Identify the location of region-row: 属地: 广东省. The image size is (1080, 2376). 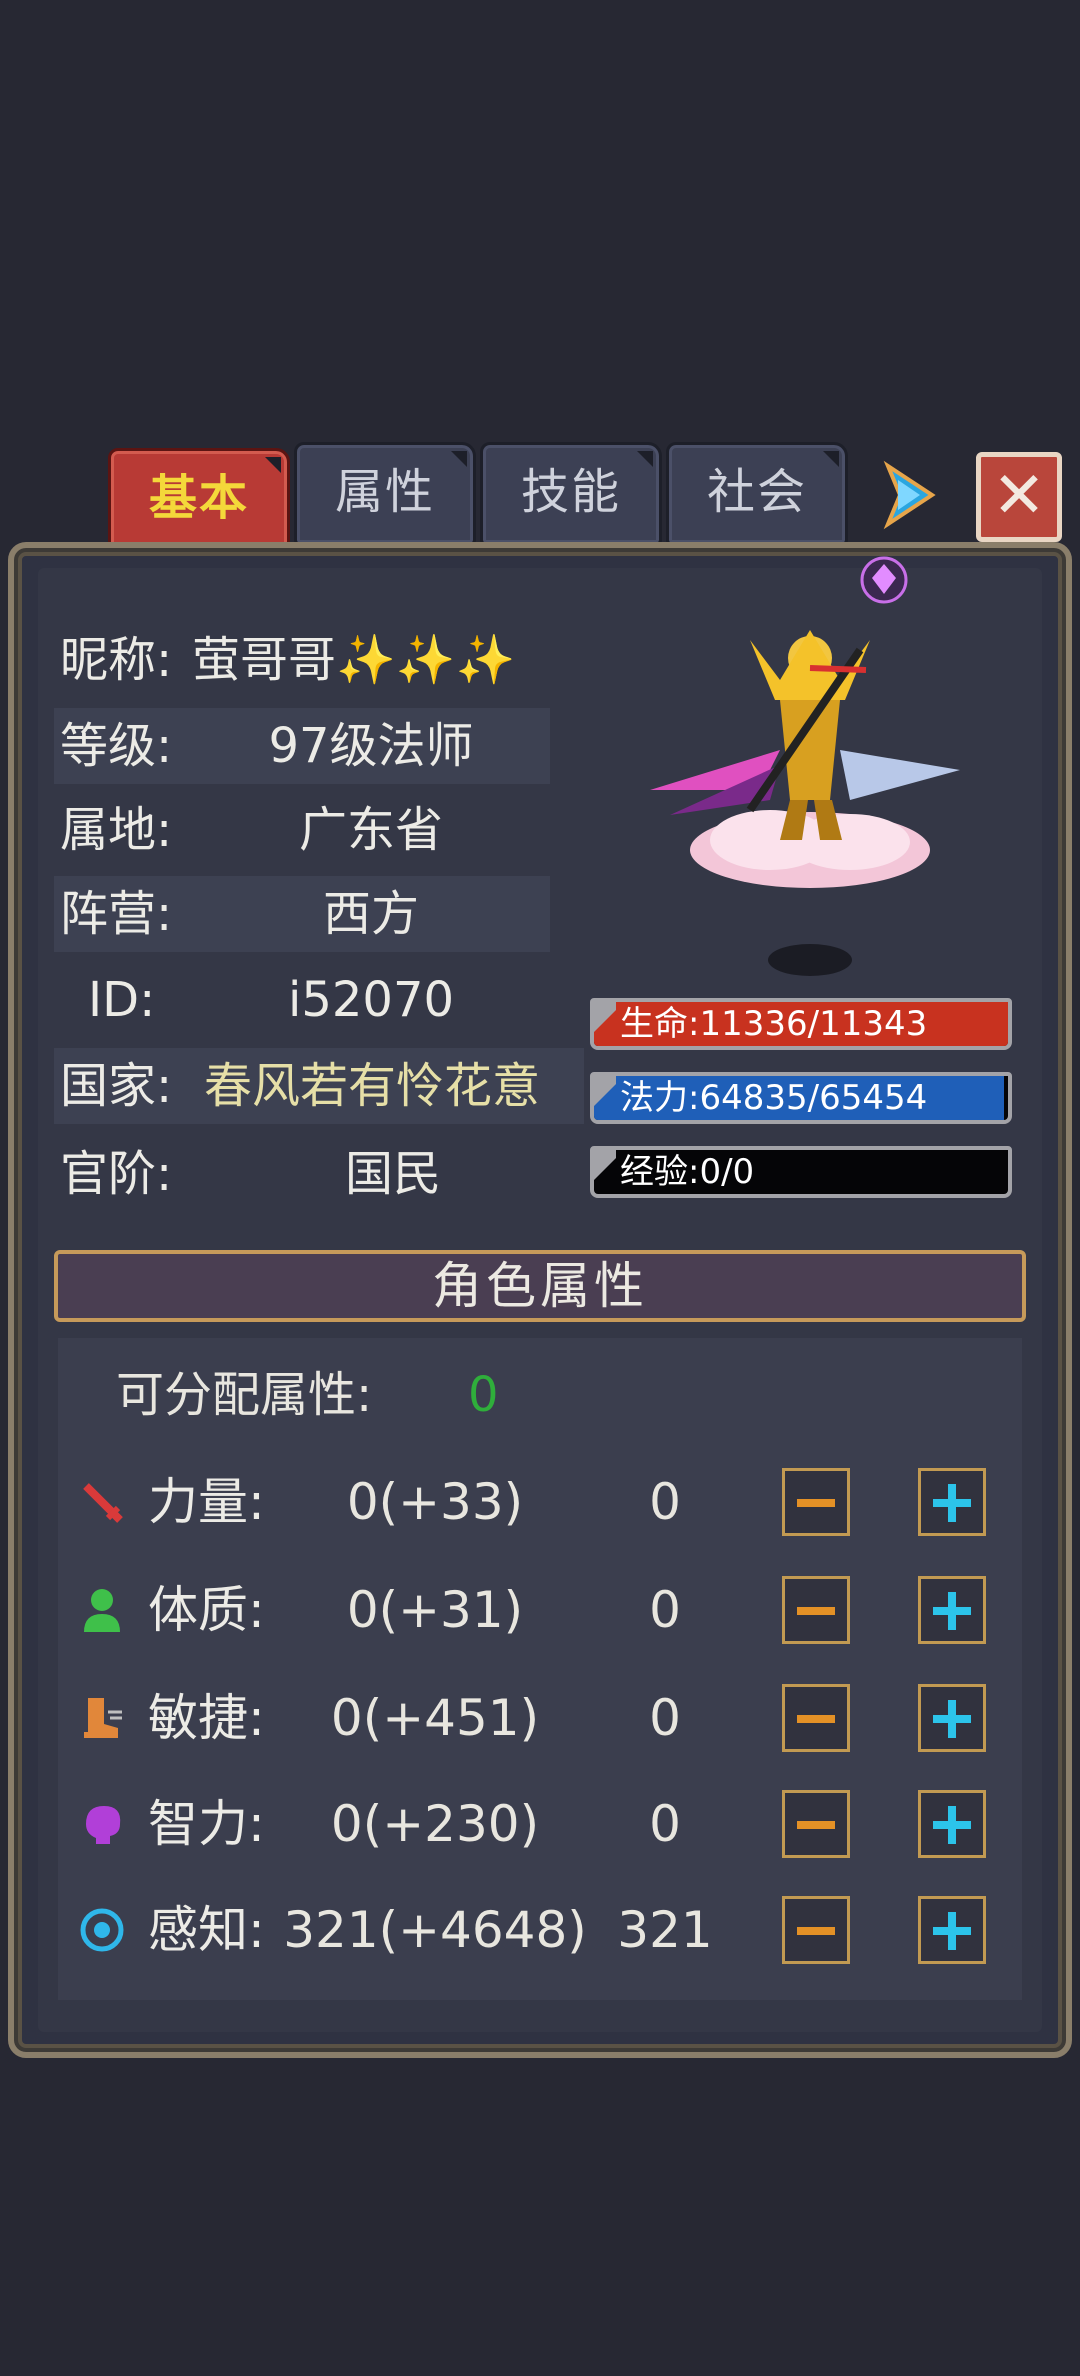
(302, 830).